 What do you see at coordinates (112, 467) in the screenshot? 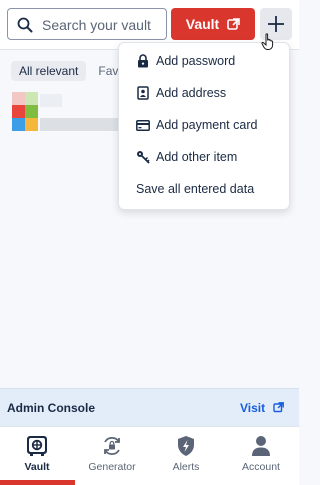
I see `nav-generator-label: Generator` at bounding box center [112, 467].